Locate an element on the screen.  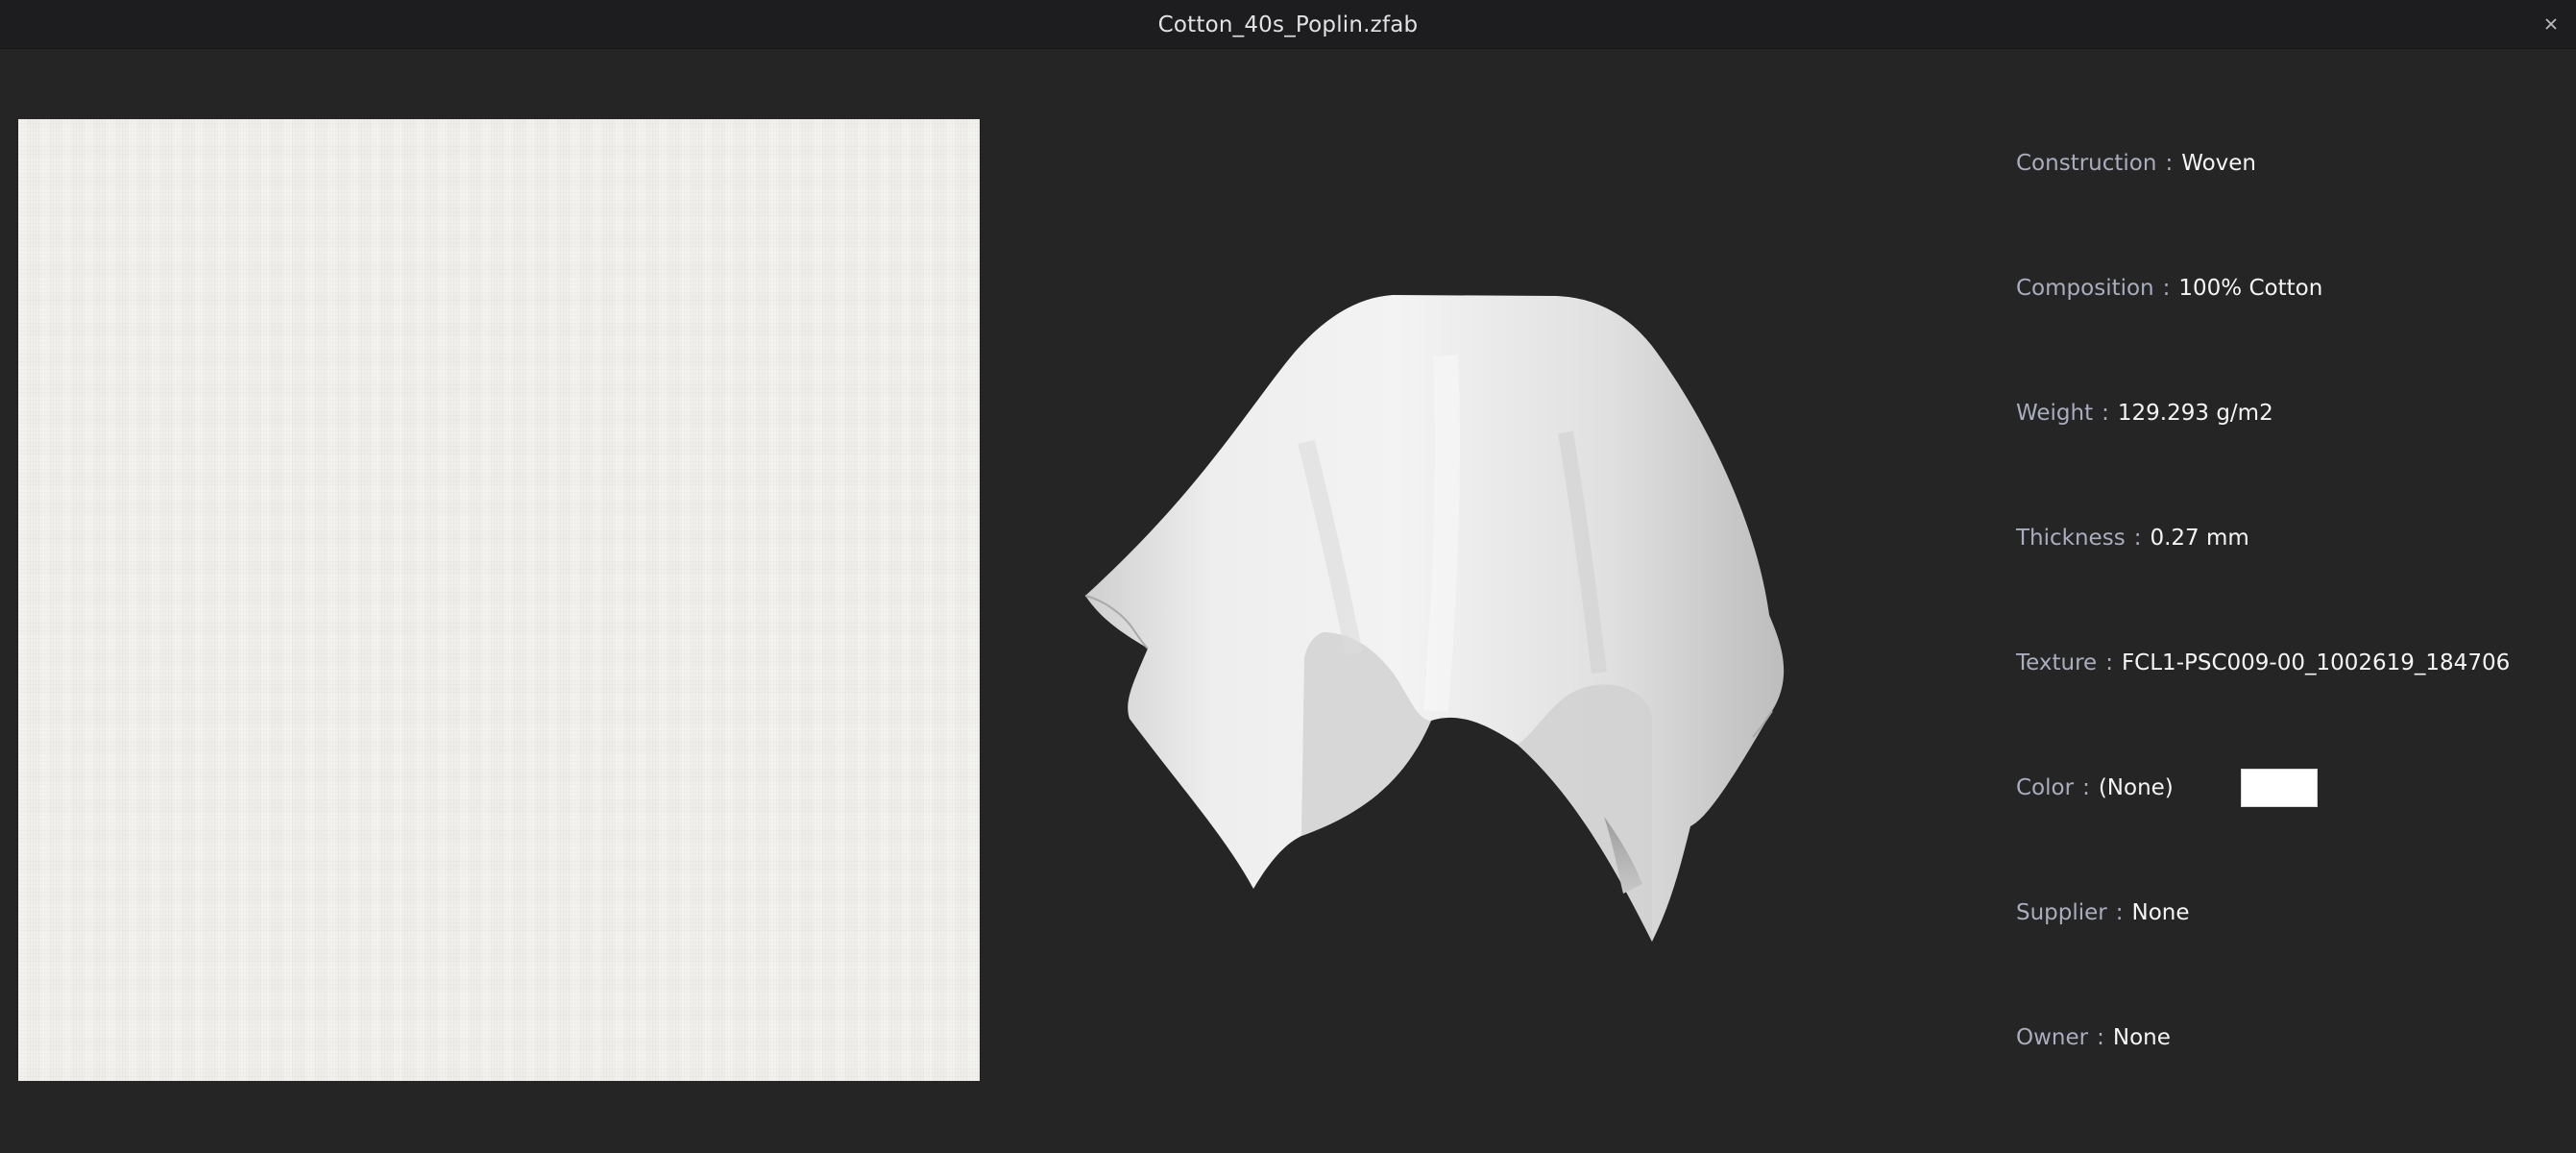
property-texture: Texture: FCL1-PSC009-00_1002619_184706 is located at coordinates (2263, 663).